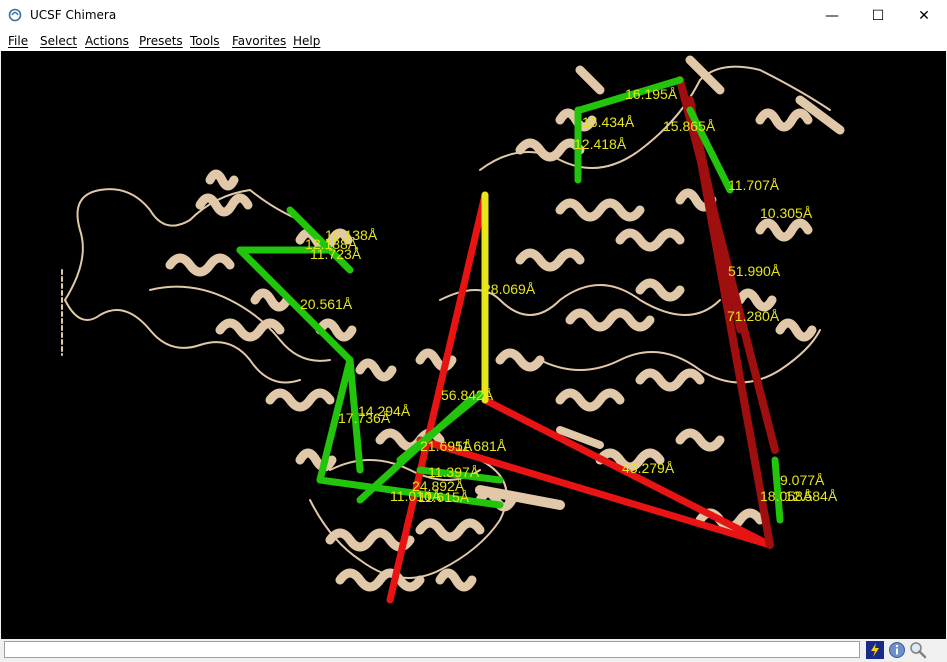  Describe the element at coordinates (481, 446) in the screenshot. I see `distance-label: 11.681Å` at that location.